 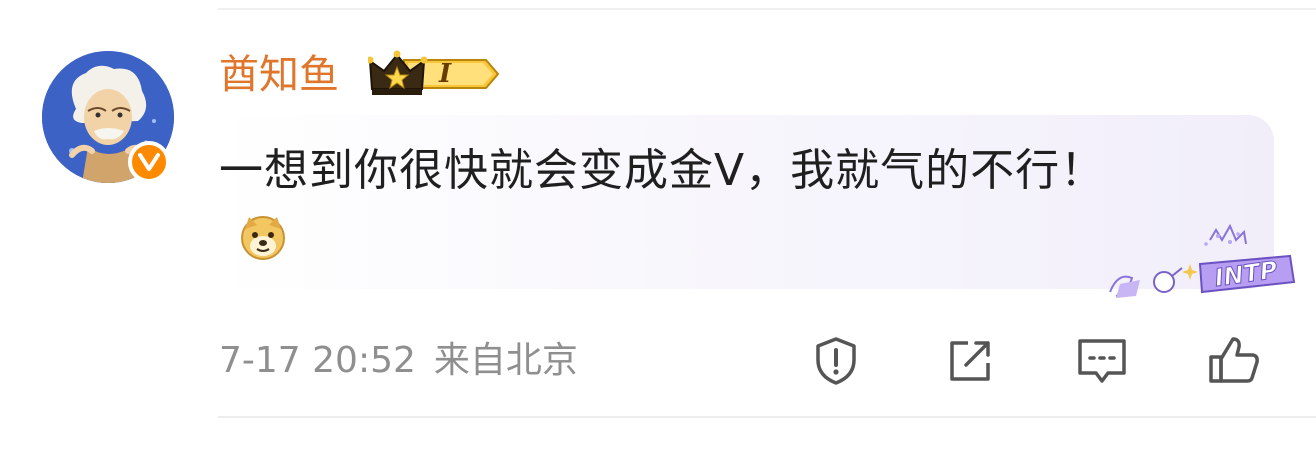 I want to click on reply-button, so click(x=1102, y=361).